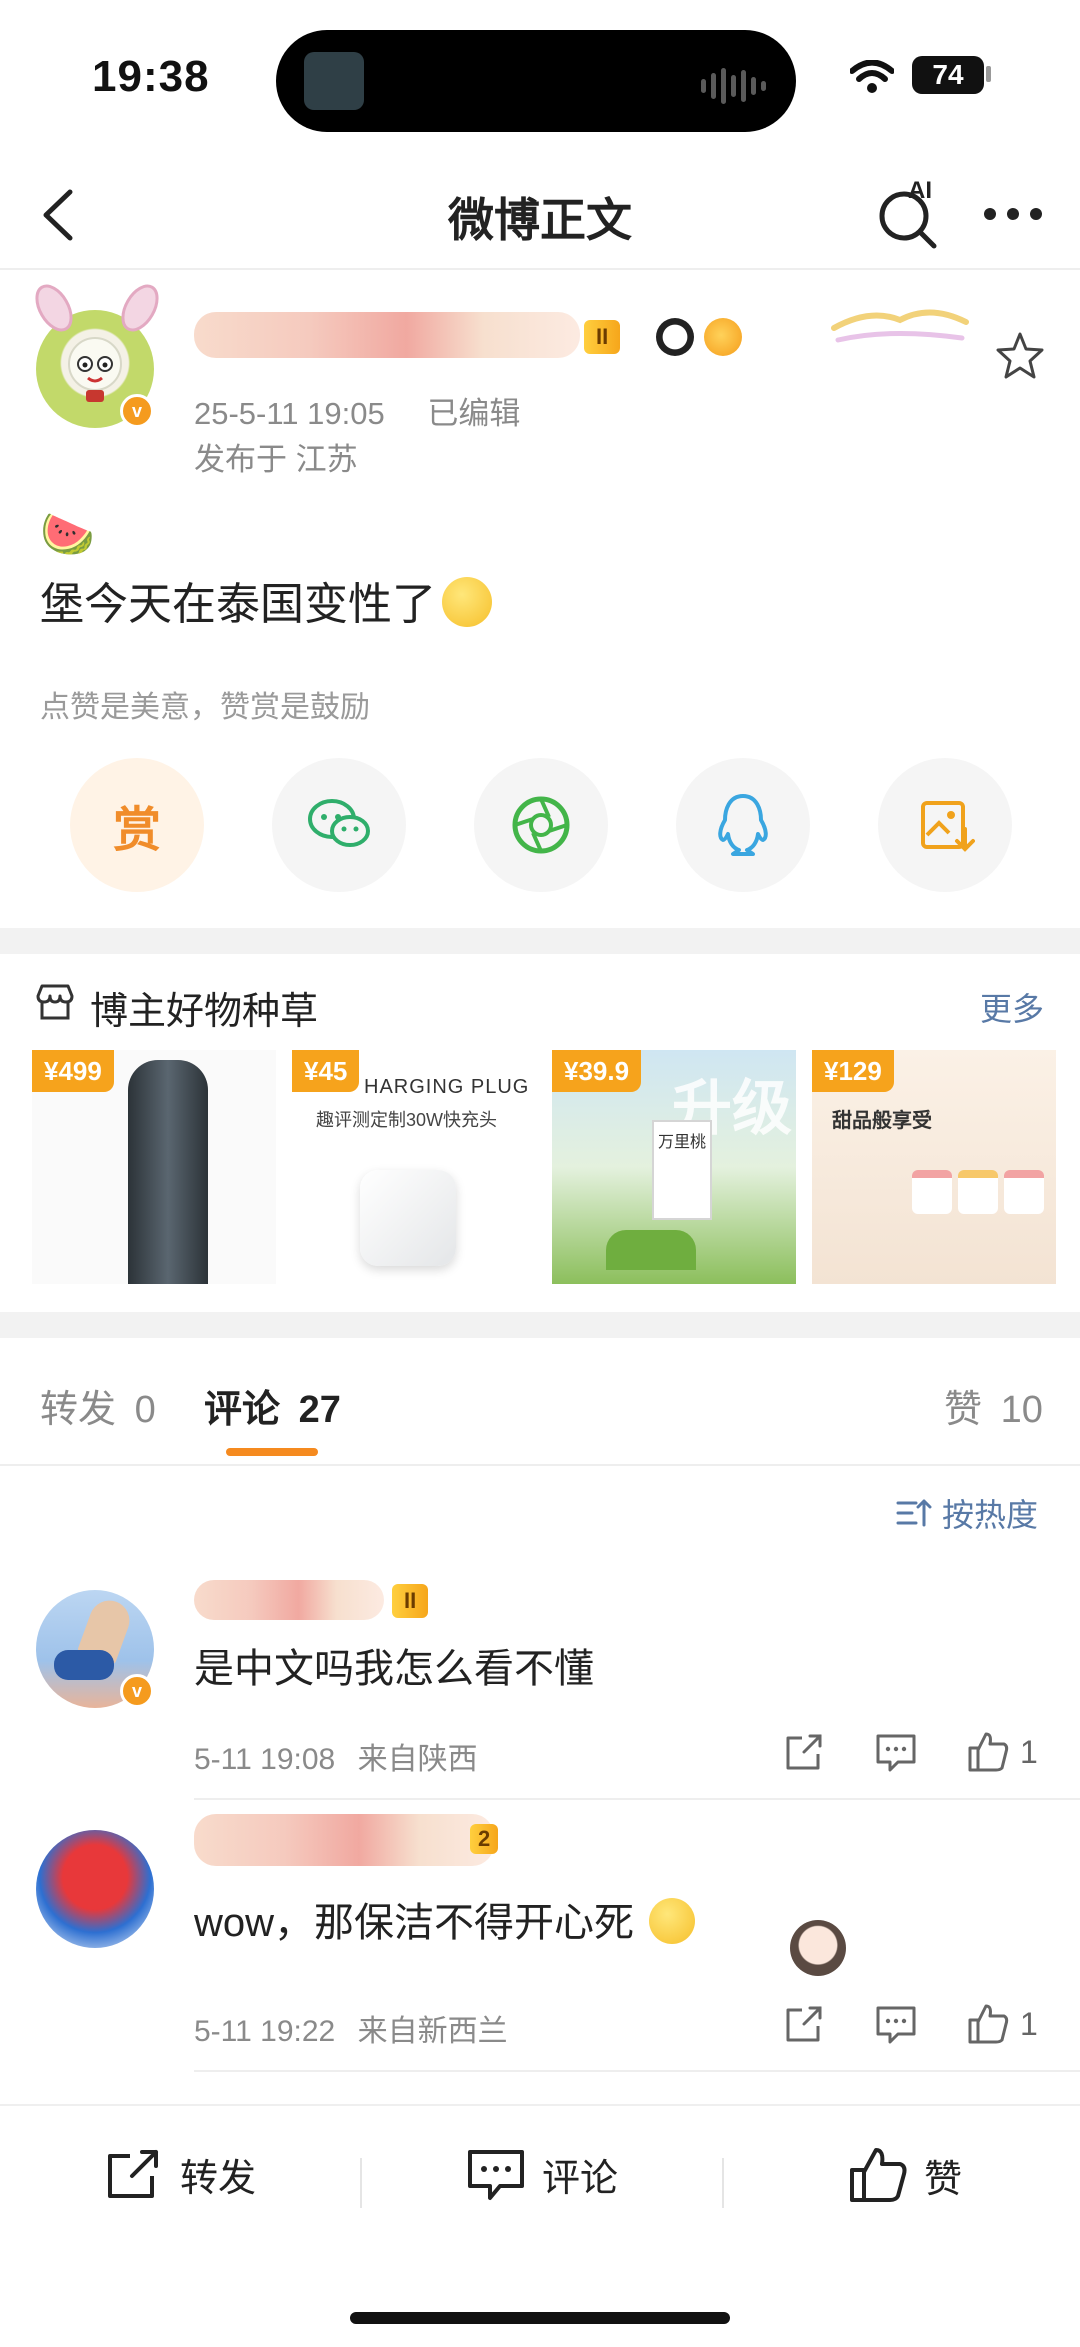  I want to click on ai-search-icon: AI, so click(909, 212).